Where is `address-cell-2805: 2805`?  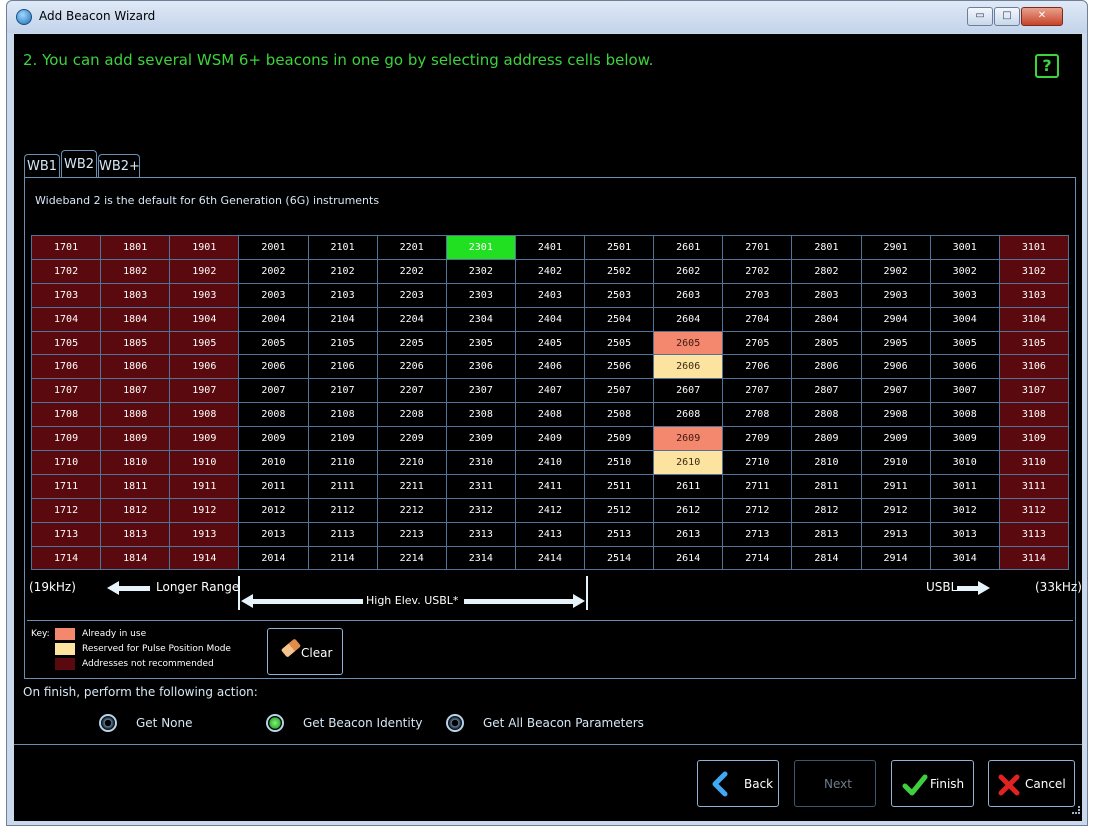
address-cell-2805: 2805 is located at coordinates (826, 343).